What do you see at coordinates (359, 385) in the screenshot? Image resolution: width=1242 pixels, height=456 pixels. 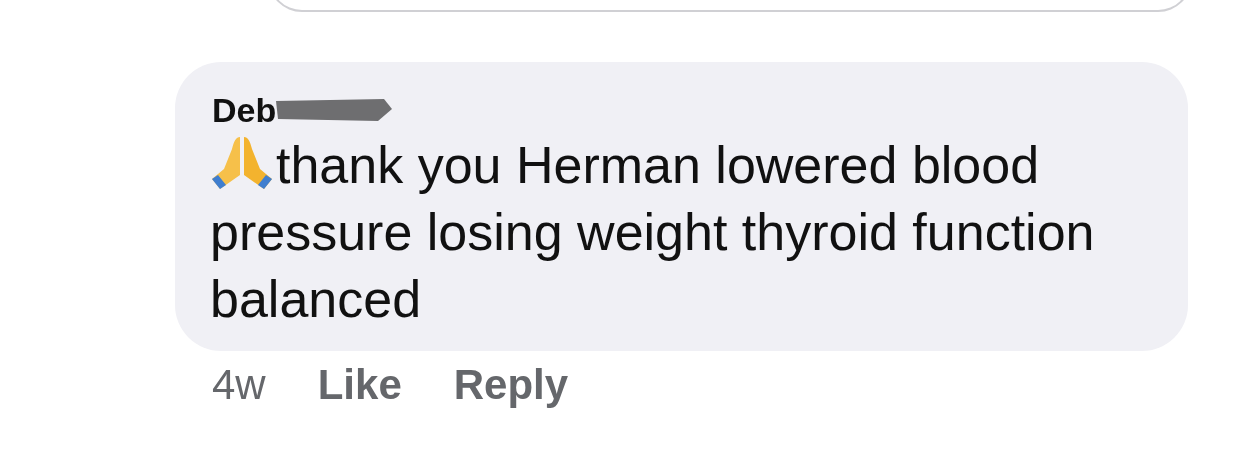 I see `comment-action-link: Like` at bounding box center [359, 385].